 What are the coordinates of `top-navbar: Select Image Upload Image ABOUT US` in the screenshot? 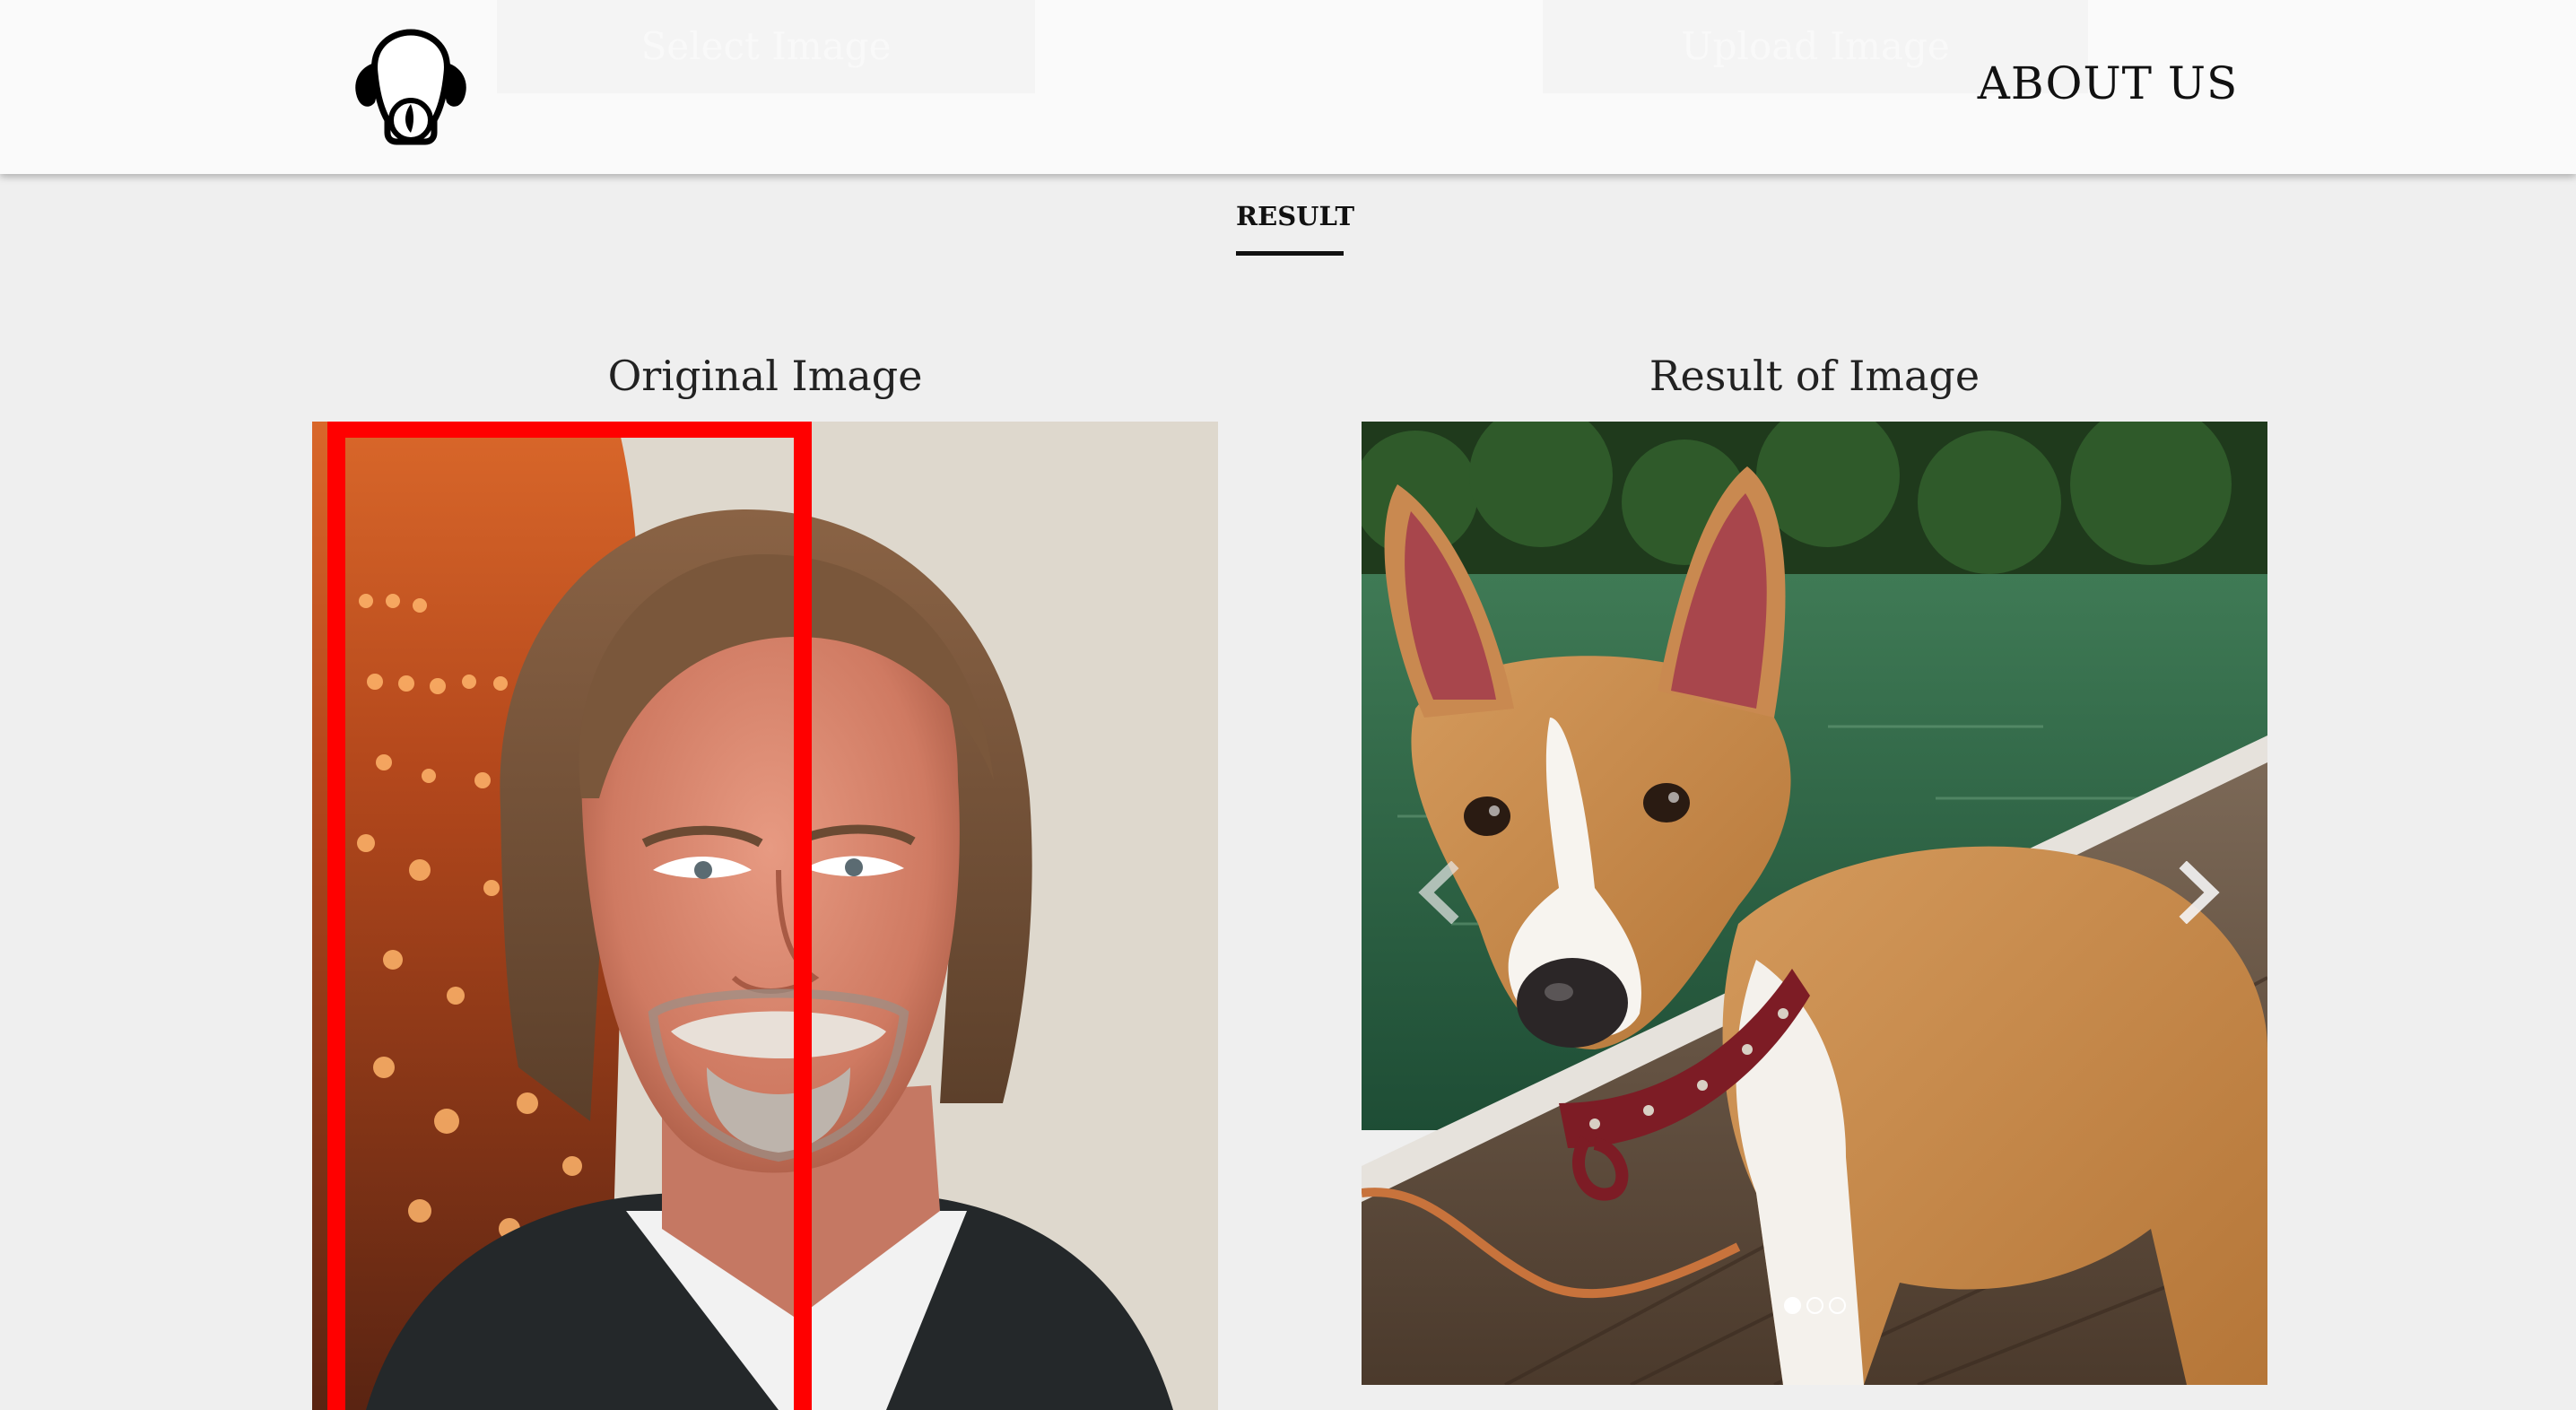 It's located at (1288, 87).